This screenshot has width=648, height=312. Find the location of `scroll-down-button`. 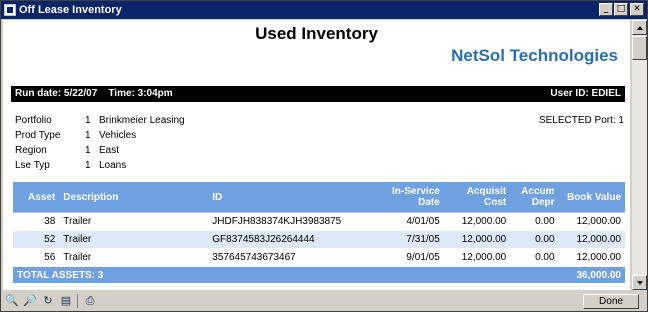

scroll-down-button is located at coordinates (639, 282).